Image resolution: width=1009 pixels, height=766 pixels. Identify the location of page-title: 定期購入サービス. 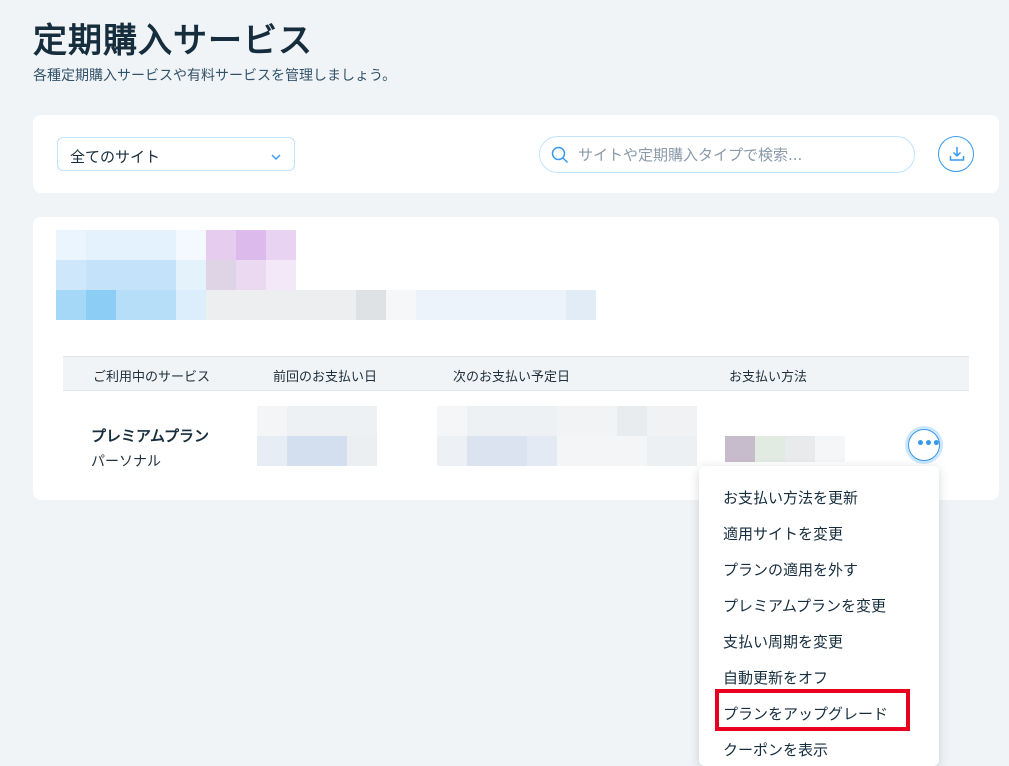
(173, 41).